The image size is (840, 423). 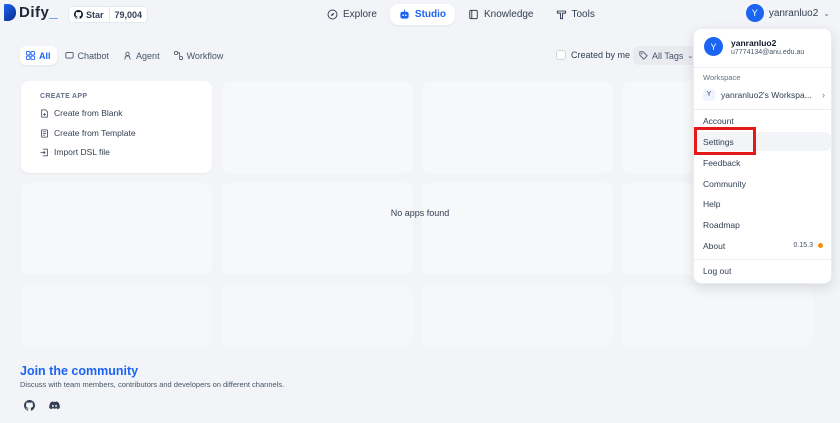 I want to click on user-menu-trigger: Y yanranluo2 ⌄, so click(x=787, y=13).